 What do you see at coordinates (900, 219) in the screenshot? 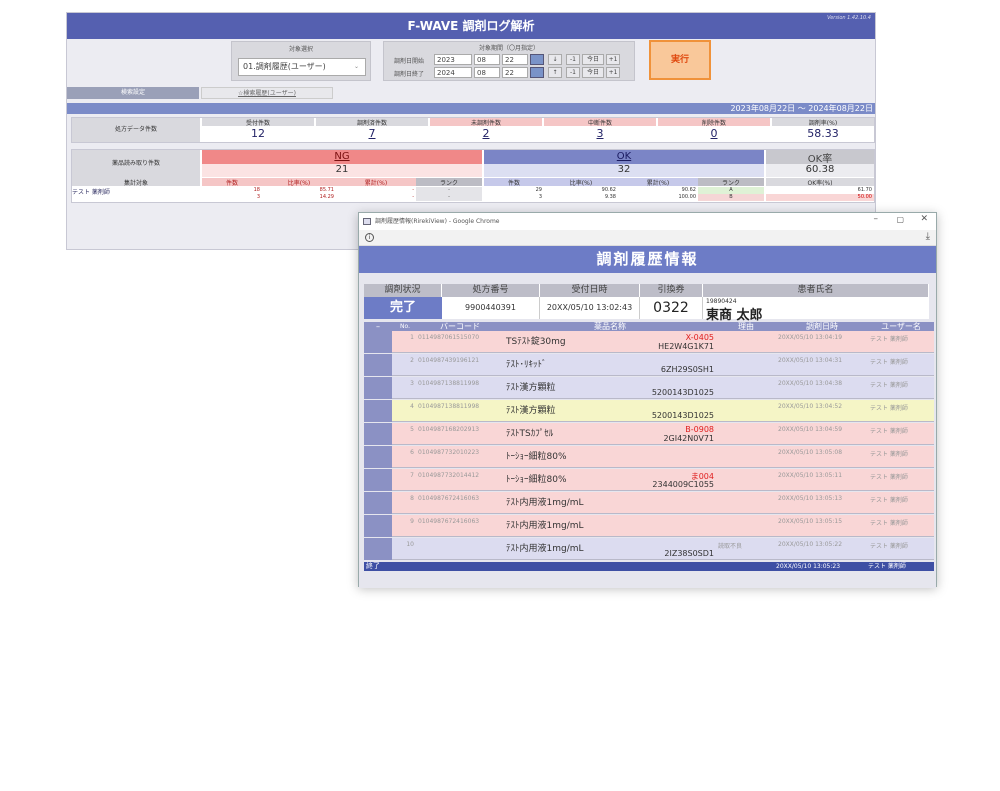
I see `maximize-icon: ▢` at bounding box center [900, 219].